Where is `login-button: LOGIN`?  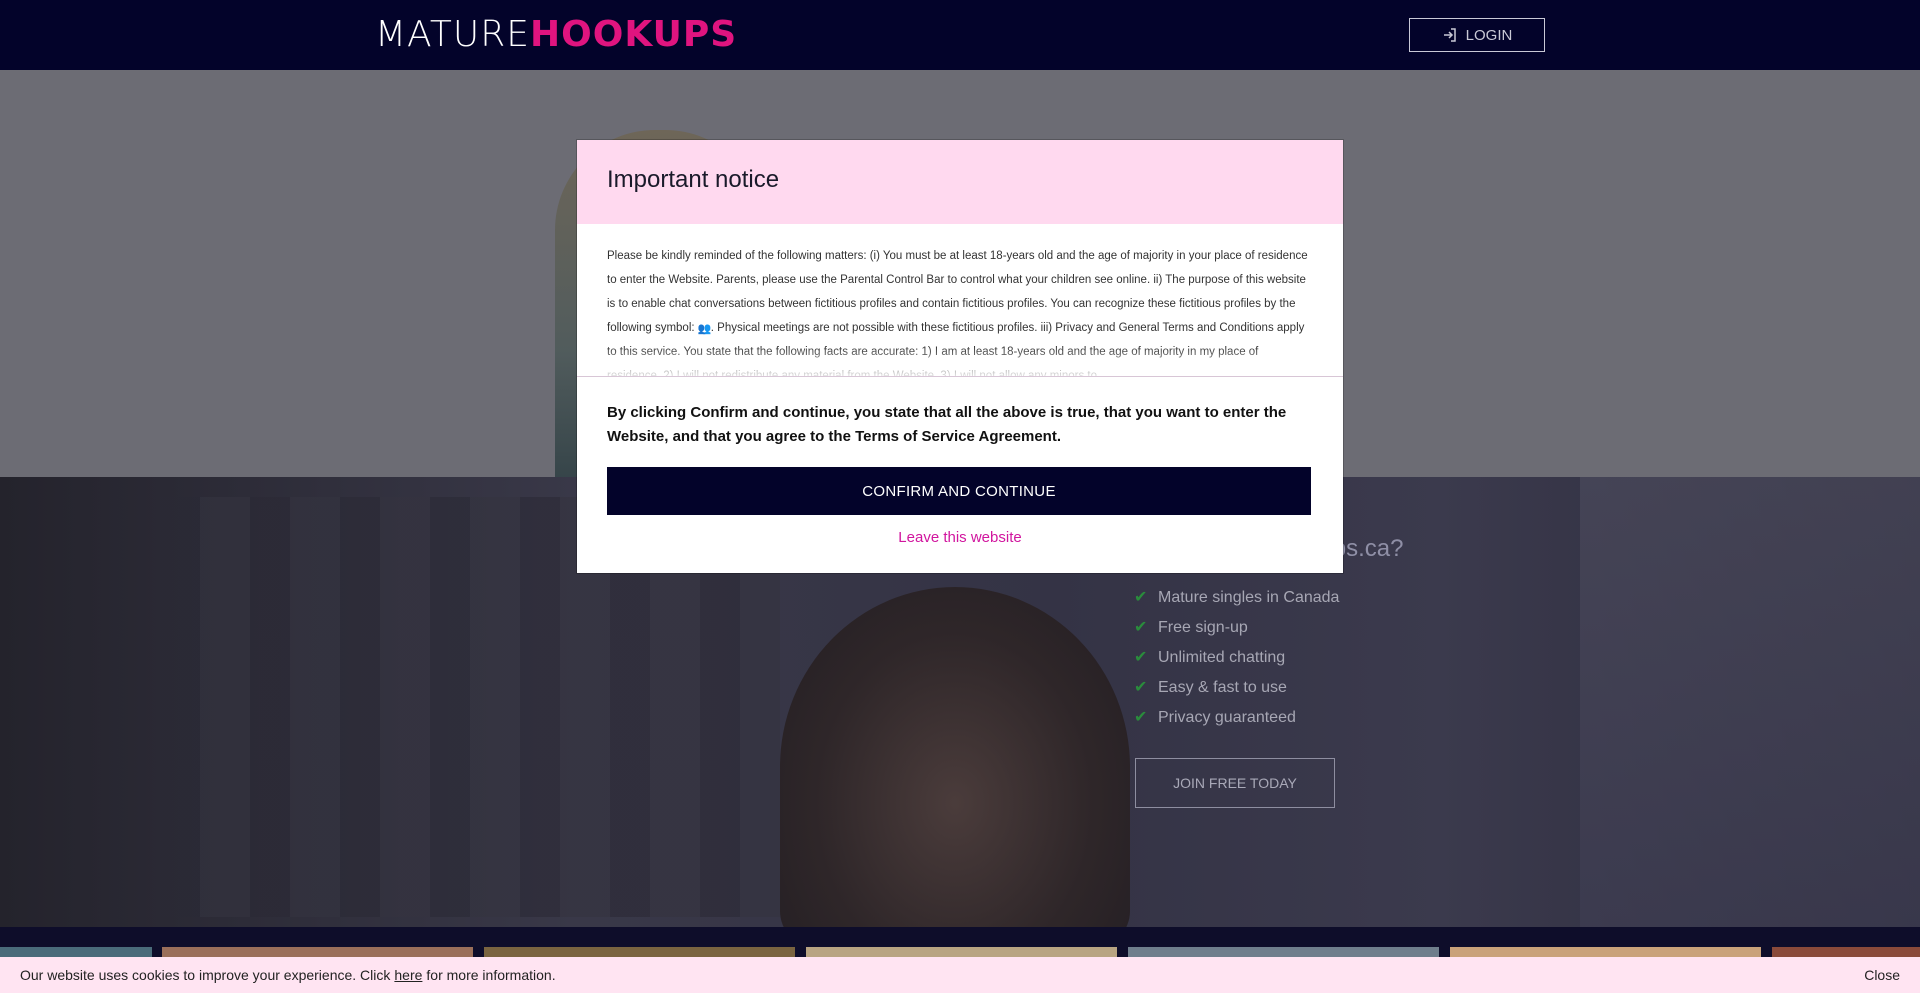
login-button: LOGIN is located at coordinates (1477, 35).